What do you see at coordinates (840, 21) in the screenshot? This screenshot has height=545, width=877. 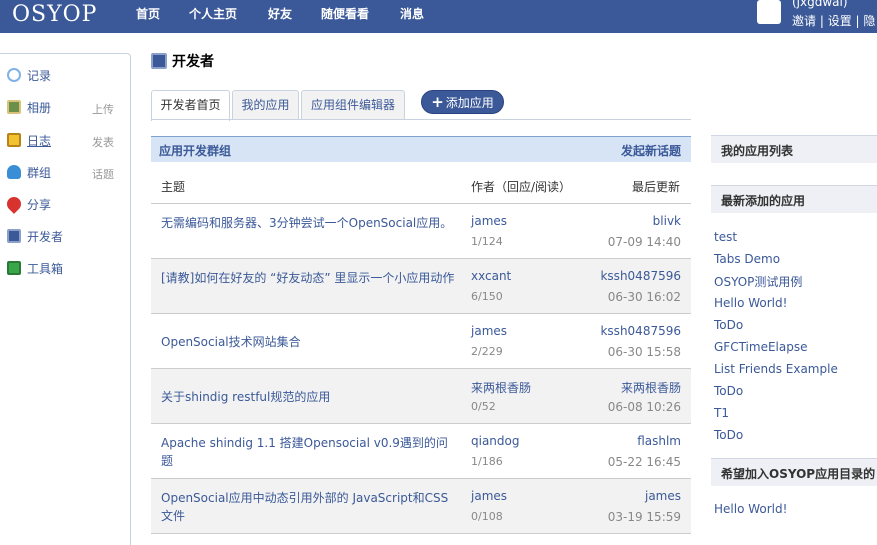 I see `settings-link: 设置` at bounding box center [840, 21].